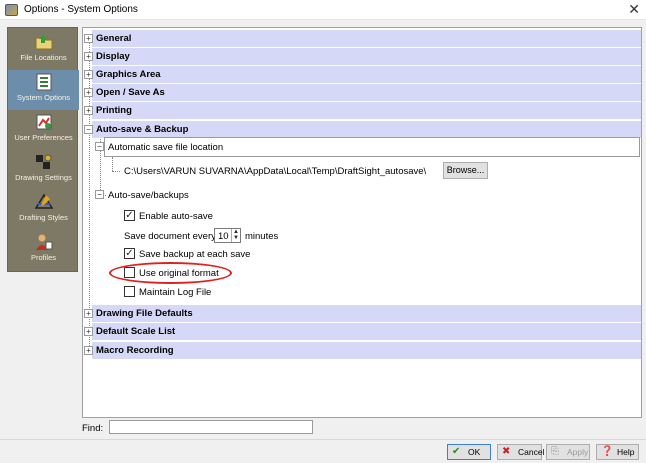  Describe the element at coordinates (366, 110) in the screenshot. I see `section-printing: Printing` at that location.